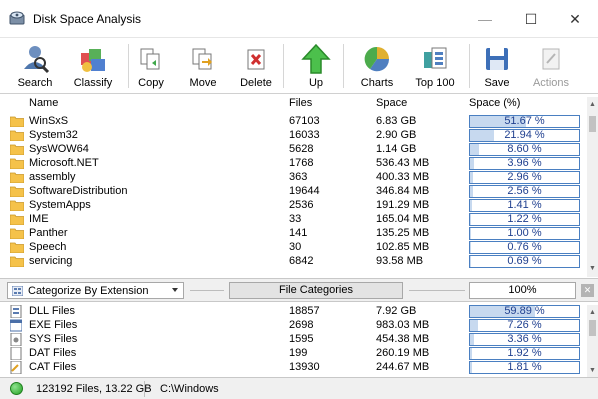 This screenshot has width=598, height=399. I want to click on copy-label: Copy, so click(151, 83).